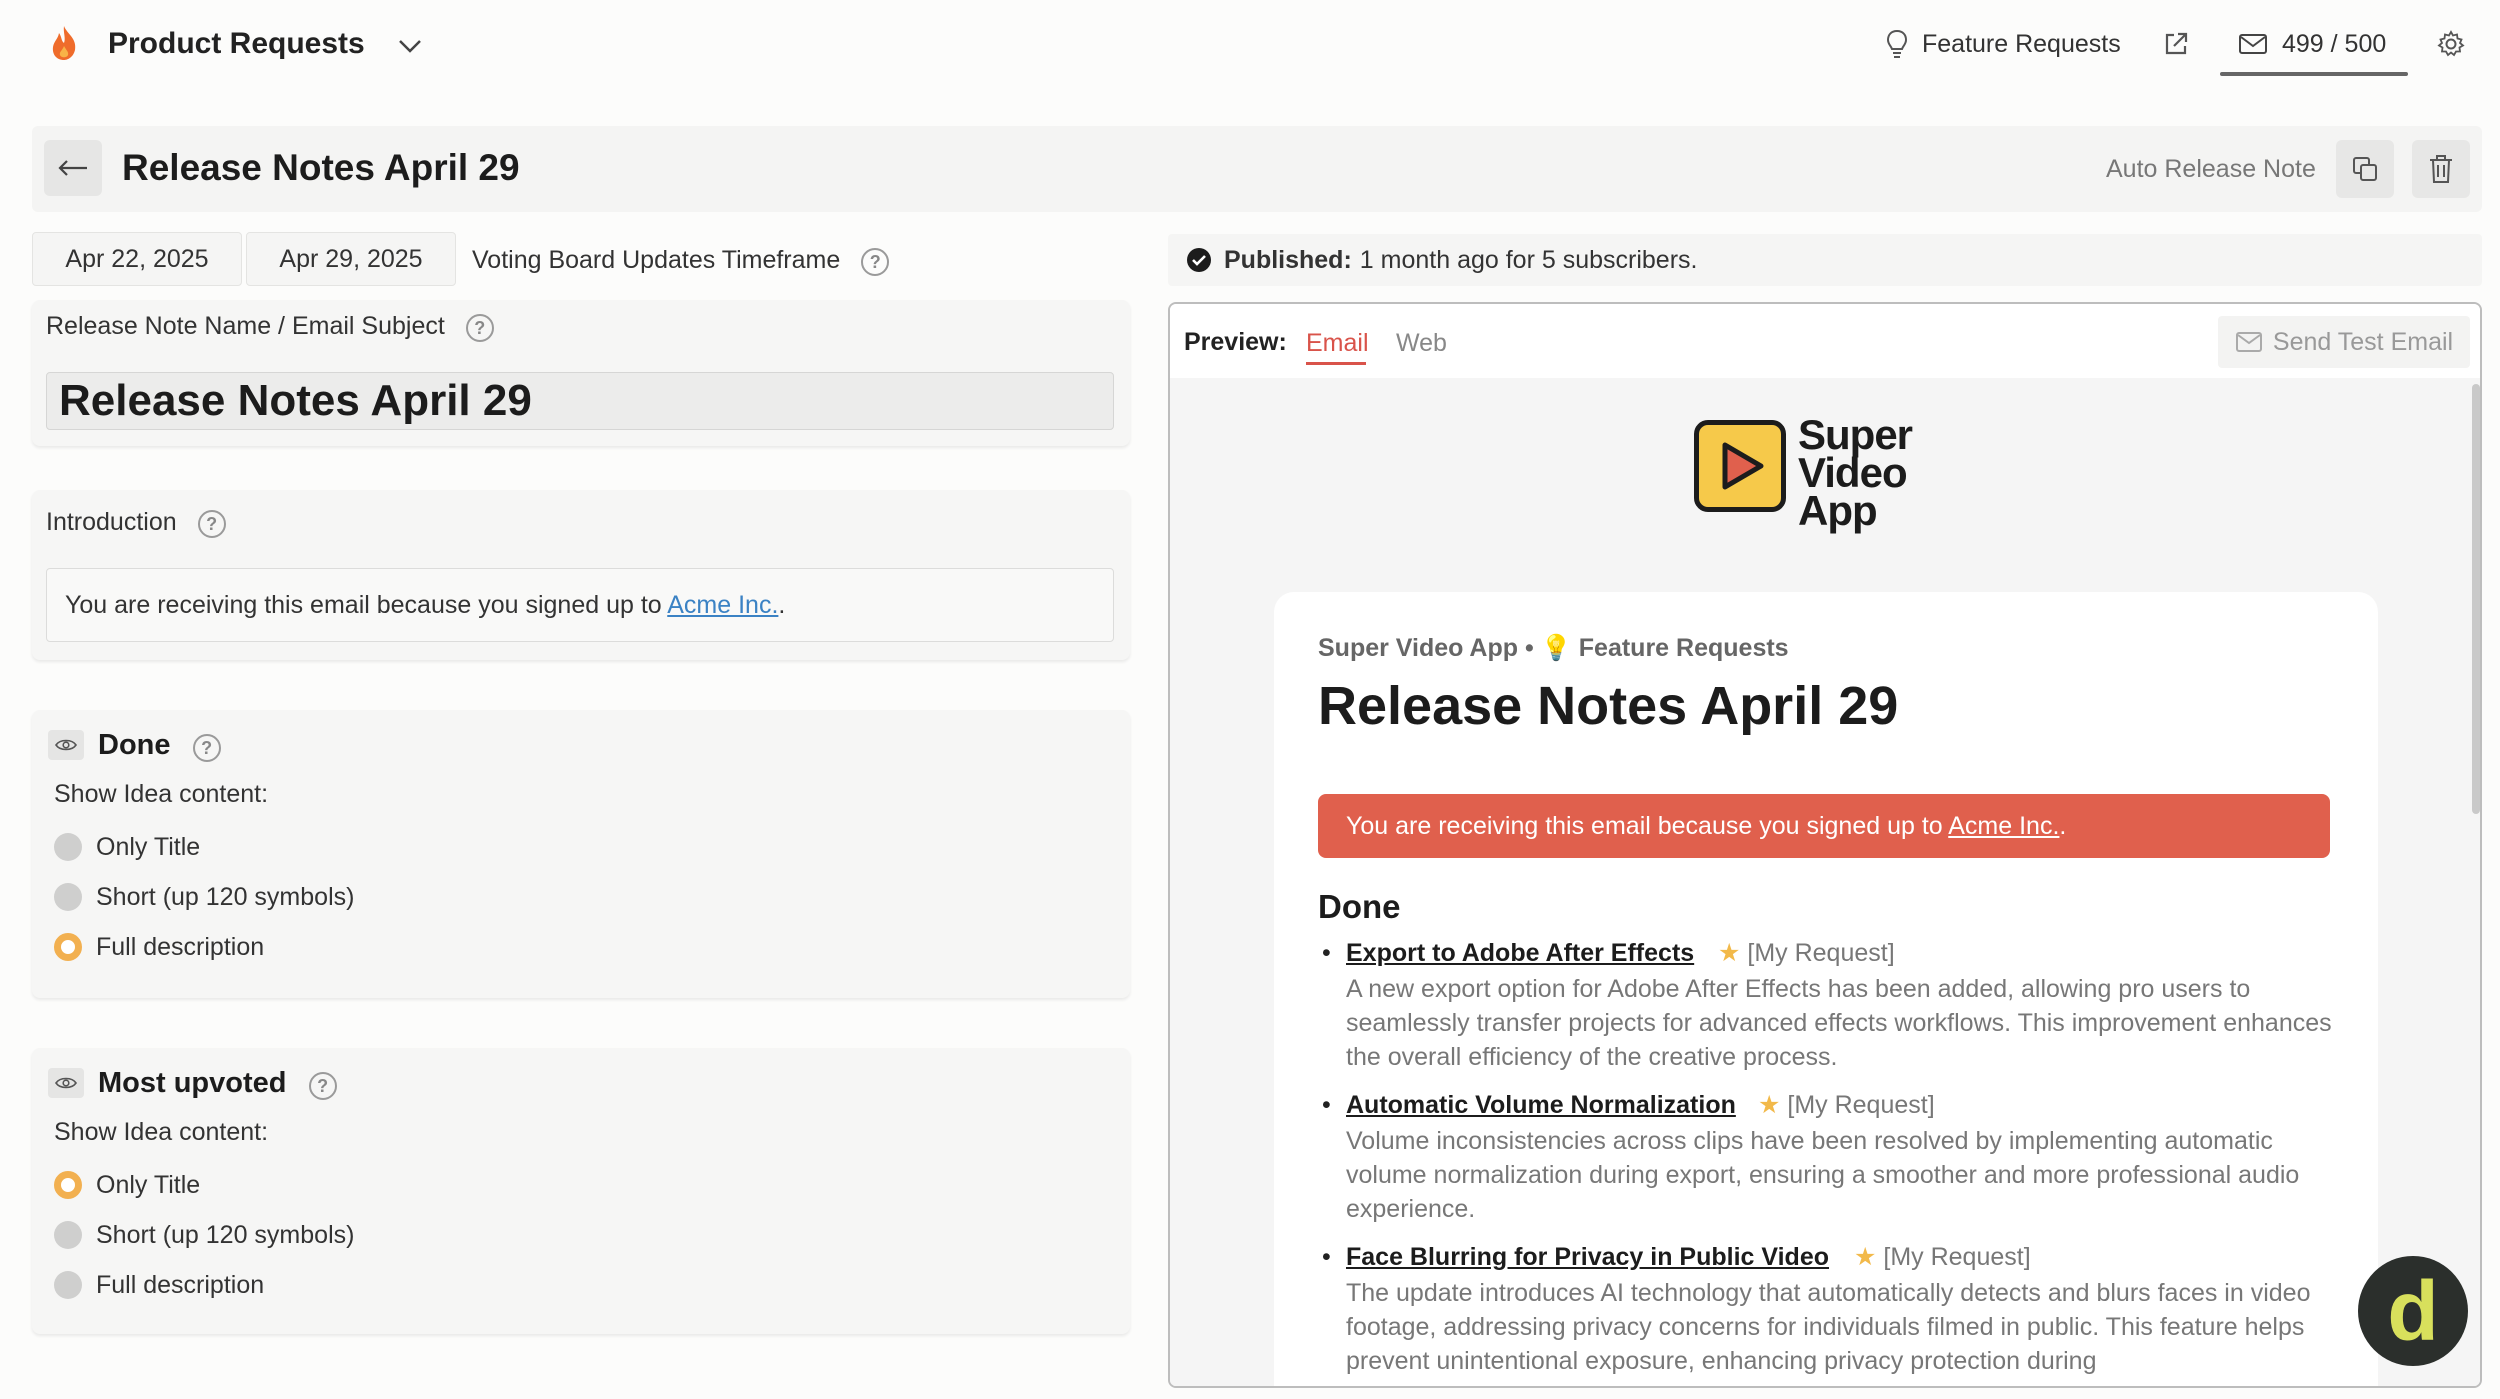  What do you see at coordinates (2021, 43) in the screenshot?
I see `feature-requests-label: Feature Requests` at bounding box center [2021, 43].